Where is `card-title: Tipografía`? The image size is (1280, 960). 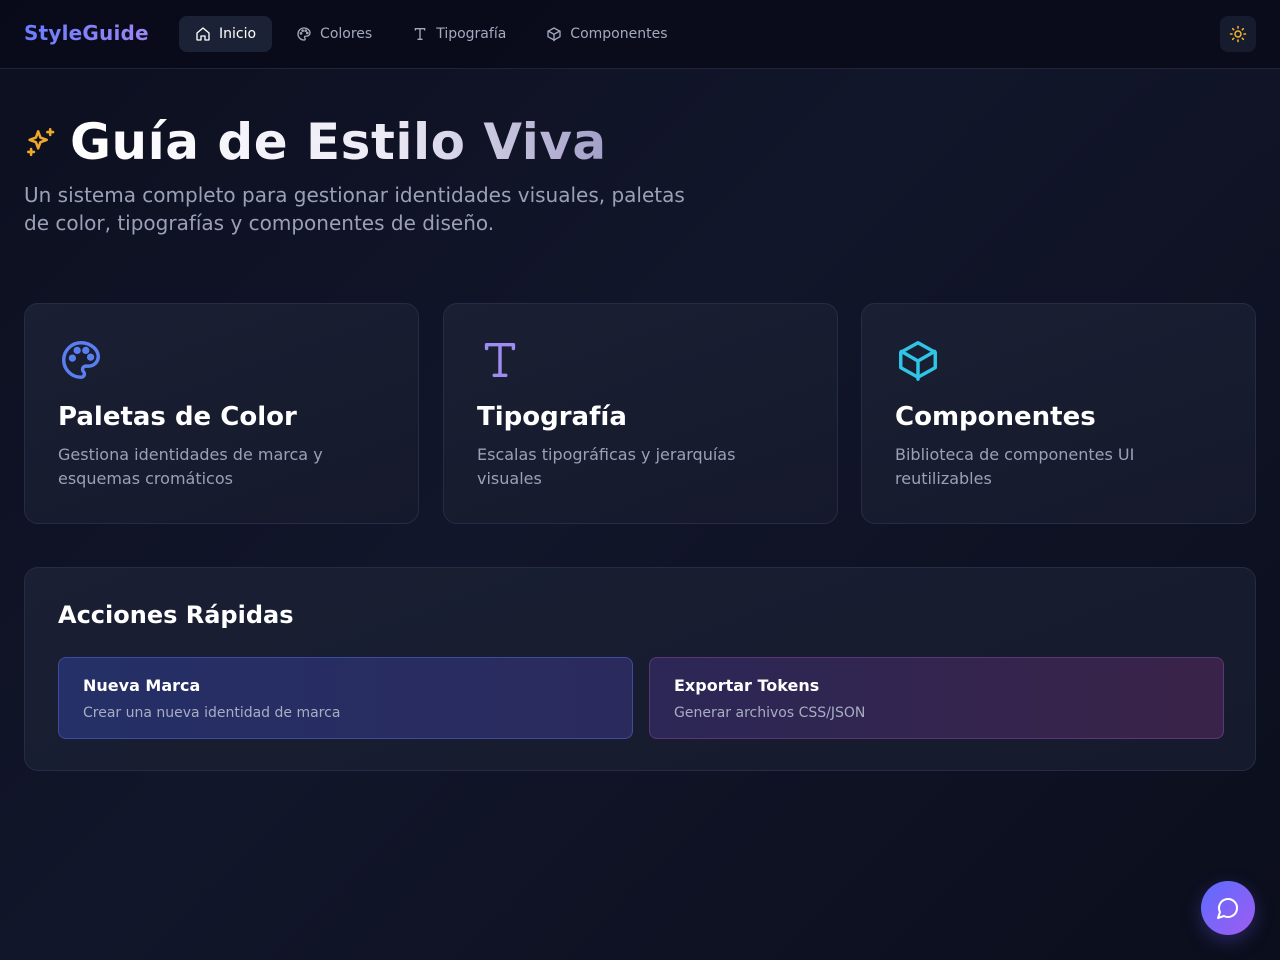 card-title: Tipografía is located at coordinates (552, 417).